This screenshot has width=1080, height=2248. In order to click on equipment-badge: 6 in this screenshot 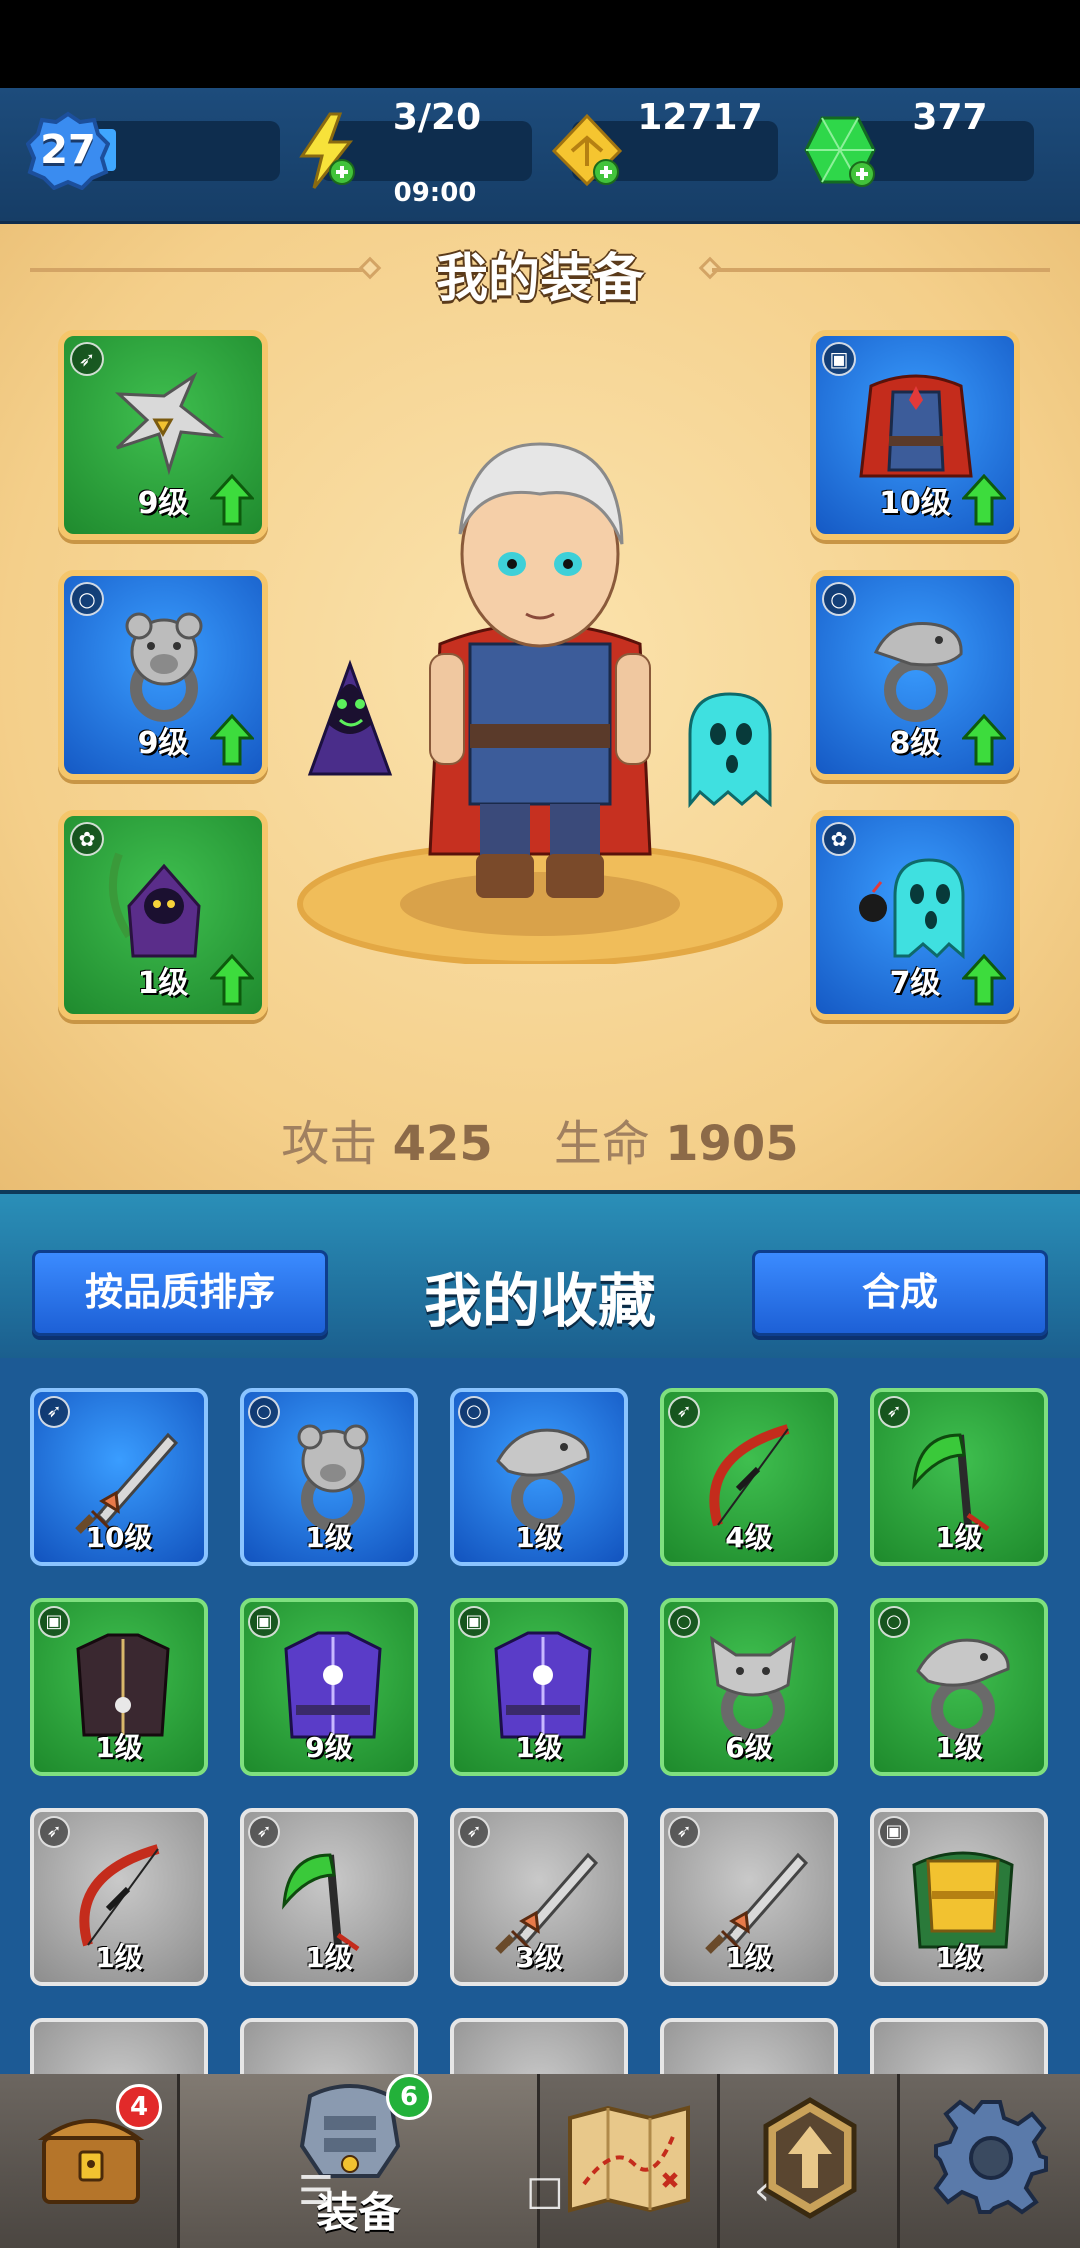, I will do `click(409, 2097)`.